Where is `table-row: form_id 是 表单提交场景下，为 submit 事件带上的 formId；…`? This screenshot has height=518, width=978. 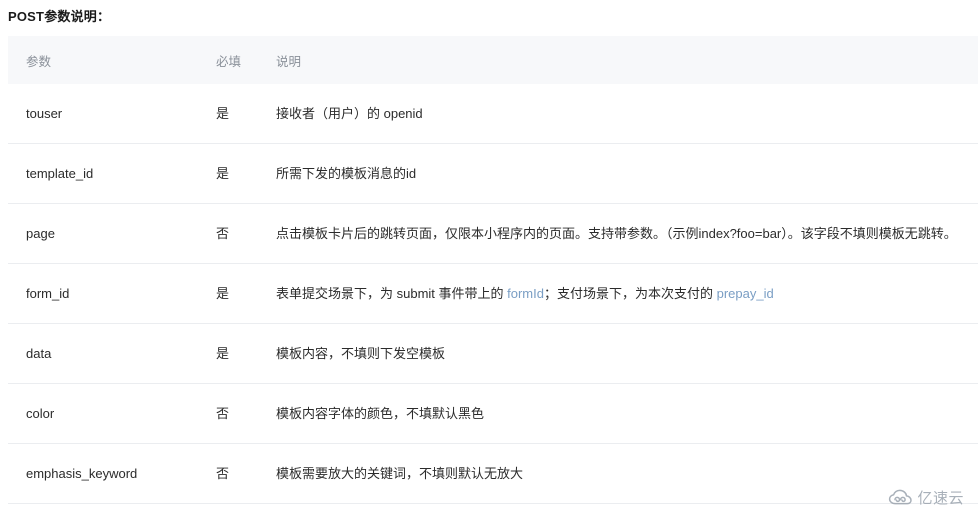 table-row: form_id 是 表单提交场景下，为 submit 事件带上的 formId；… is located at coordinates (493, 293).